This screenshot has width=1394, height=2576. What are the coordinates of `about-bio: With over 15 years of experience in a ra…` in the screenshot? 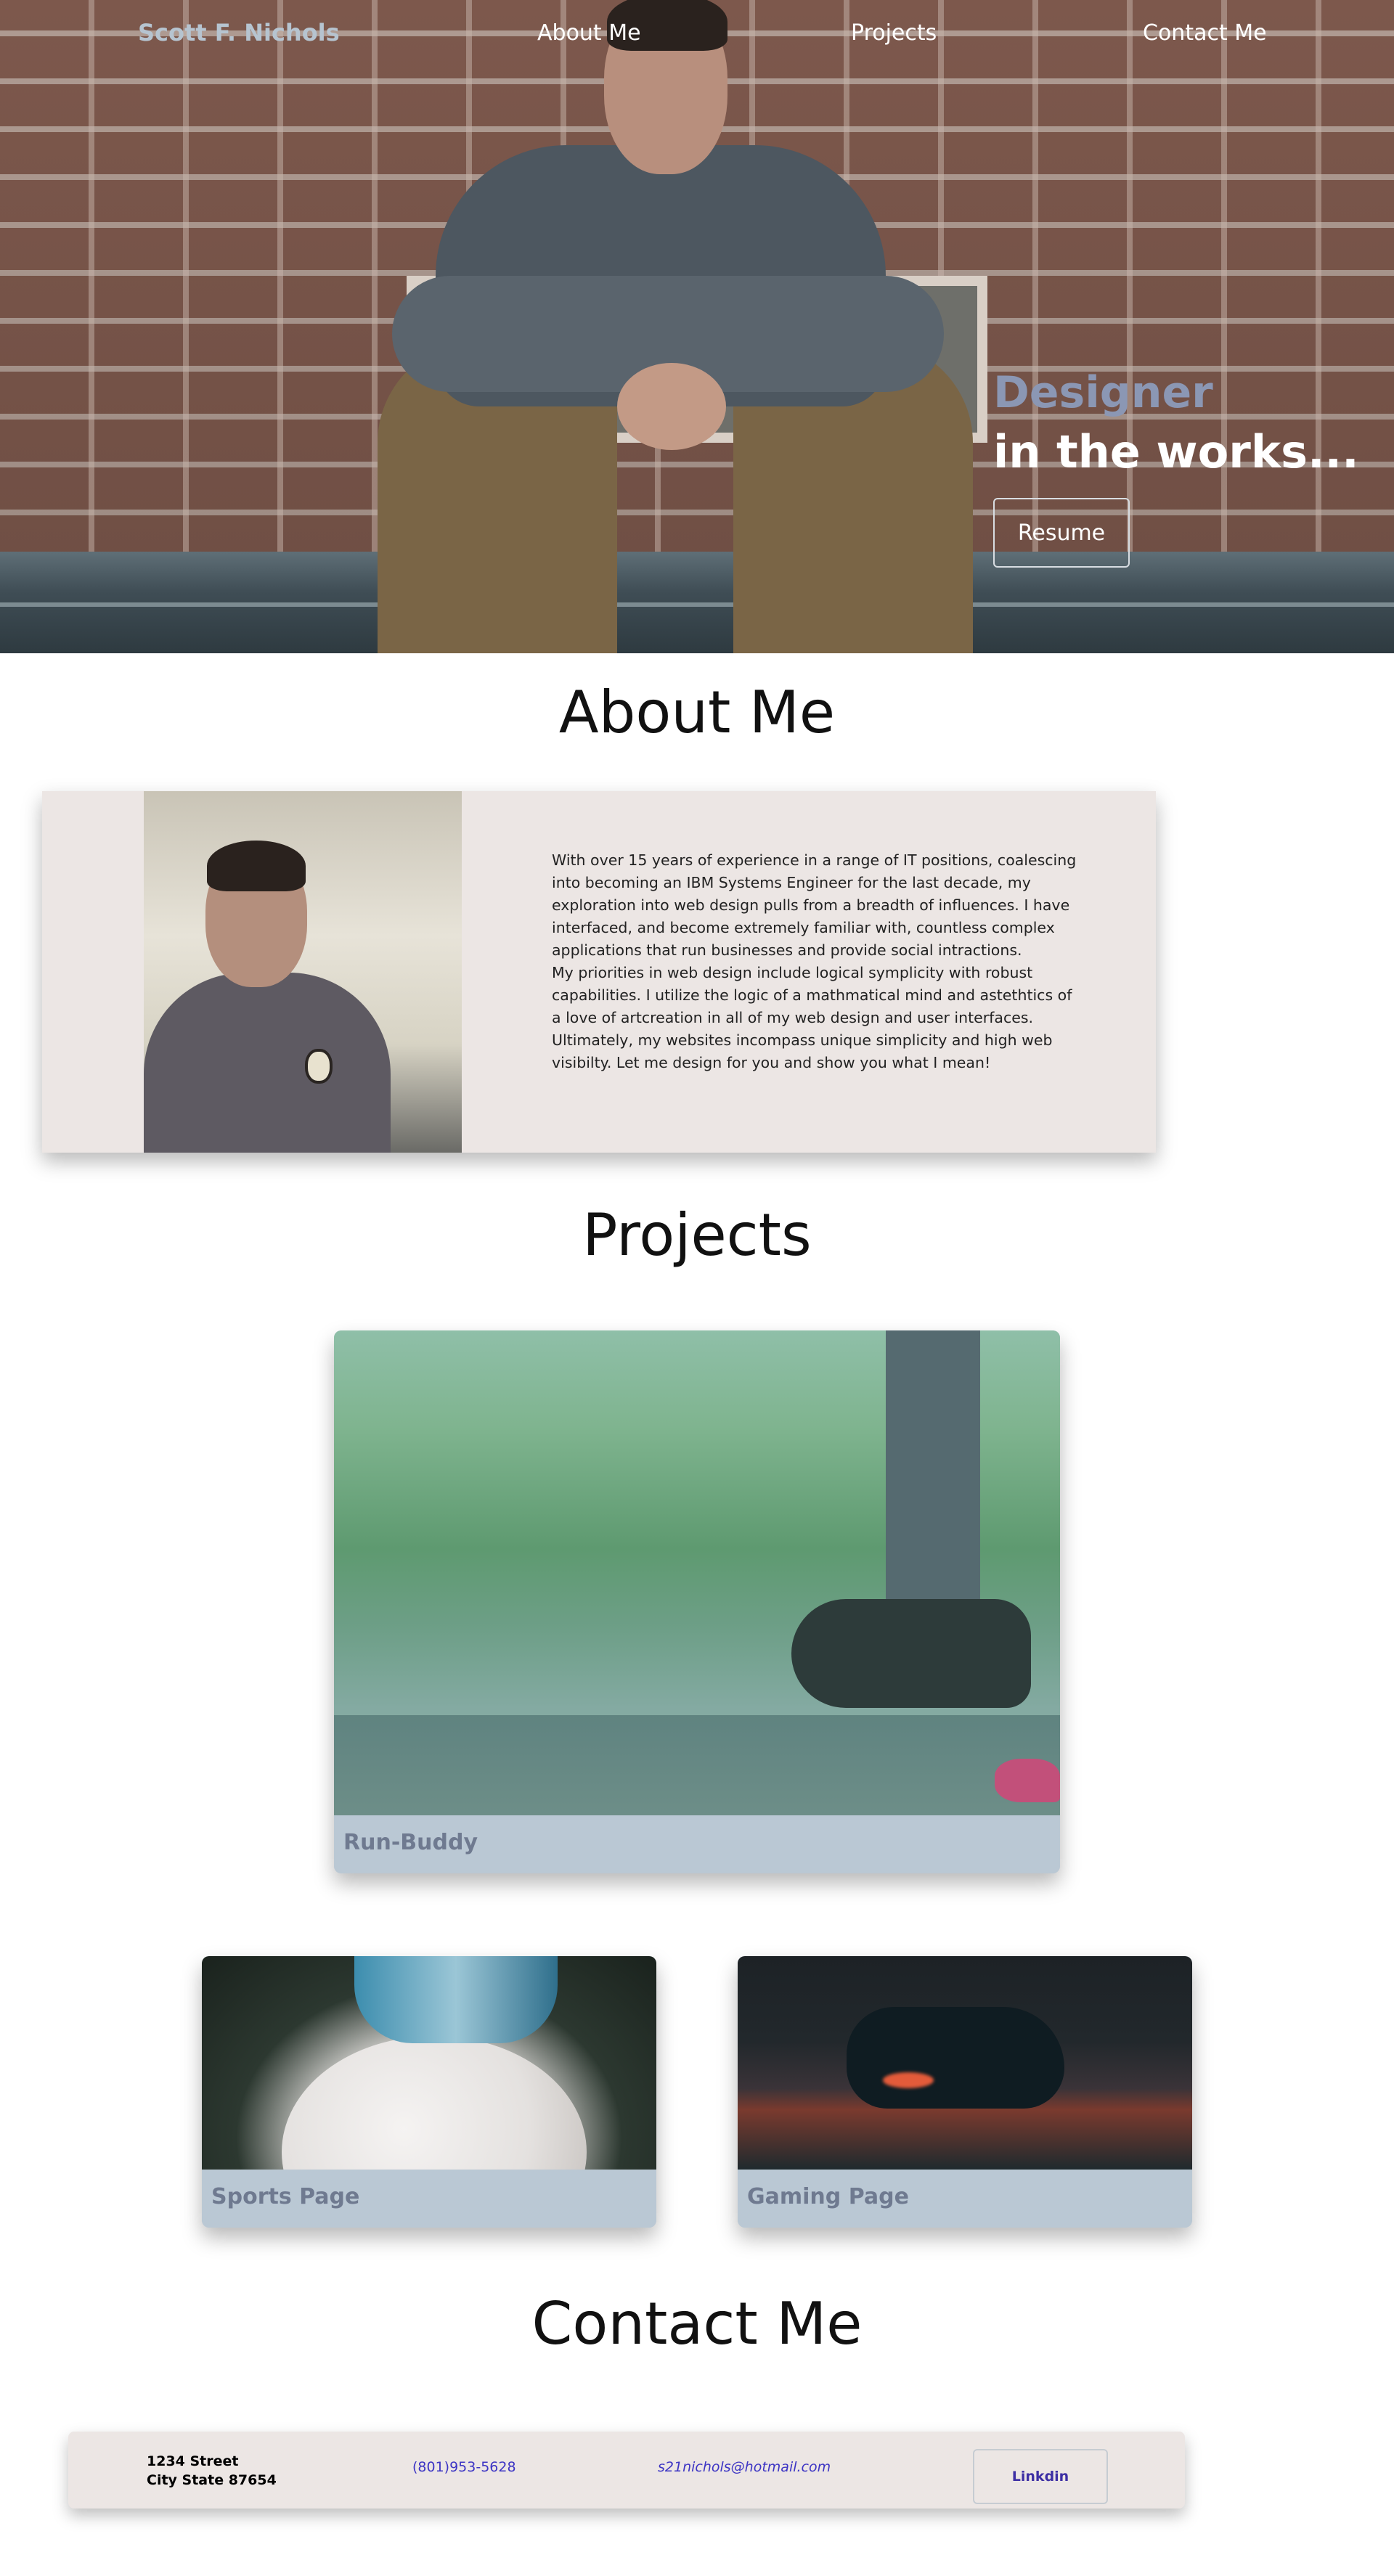 It's located at (817, 962).